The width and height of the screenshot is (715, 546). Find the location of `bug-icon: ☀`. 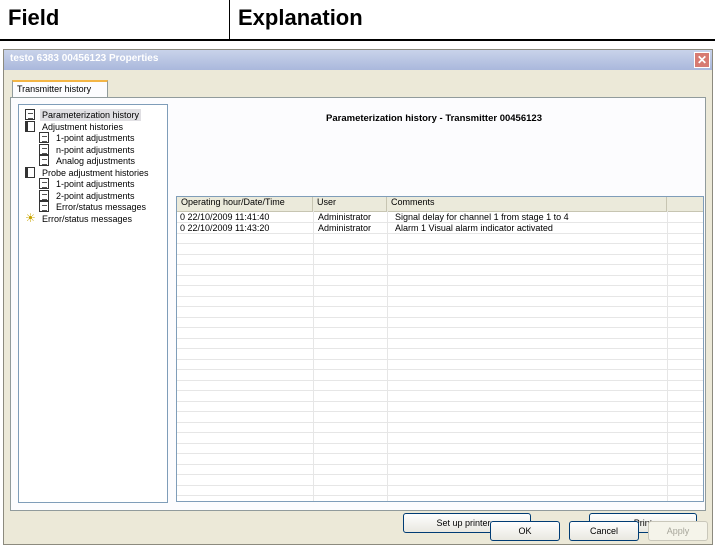

bug-icon: ☀ is located at coordinates (30, 217).